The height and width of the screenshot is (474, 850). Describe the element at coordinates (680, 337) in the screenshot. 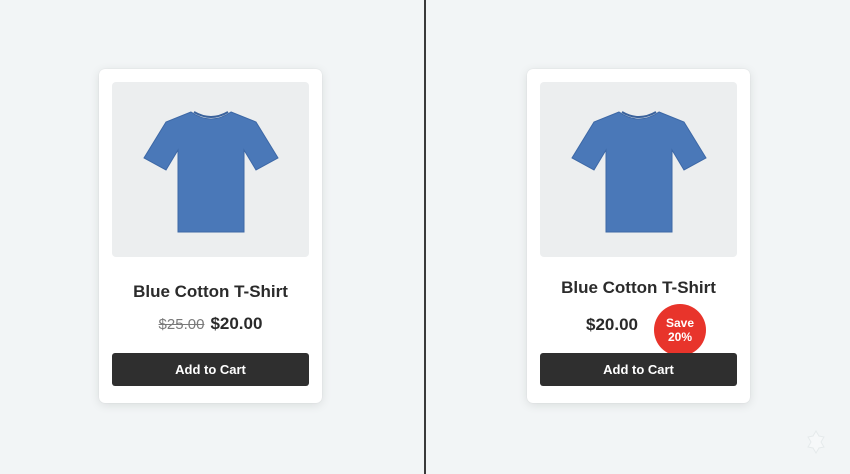

I see `badge-percent: 20%` at that location.